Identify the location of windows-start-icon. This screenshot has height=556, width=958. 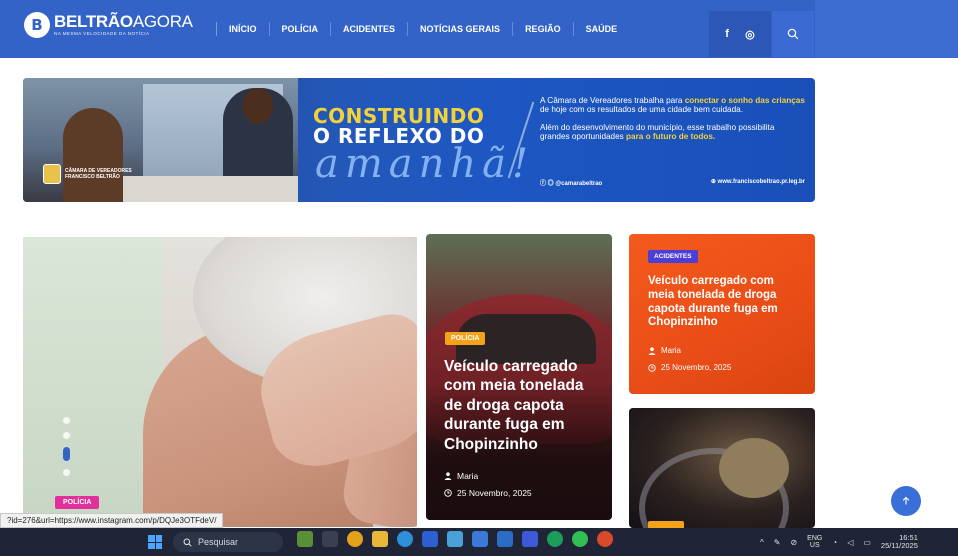
(155, 542).